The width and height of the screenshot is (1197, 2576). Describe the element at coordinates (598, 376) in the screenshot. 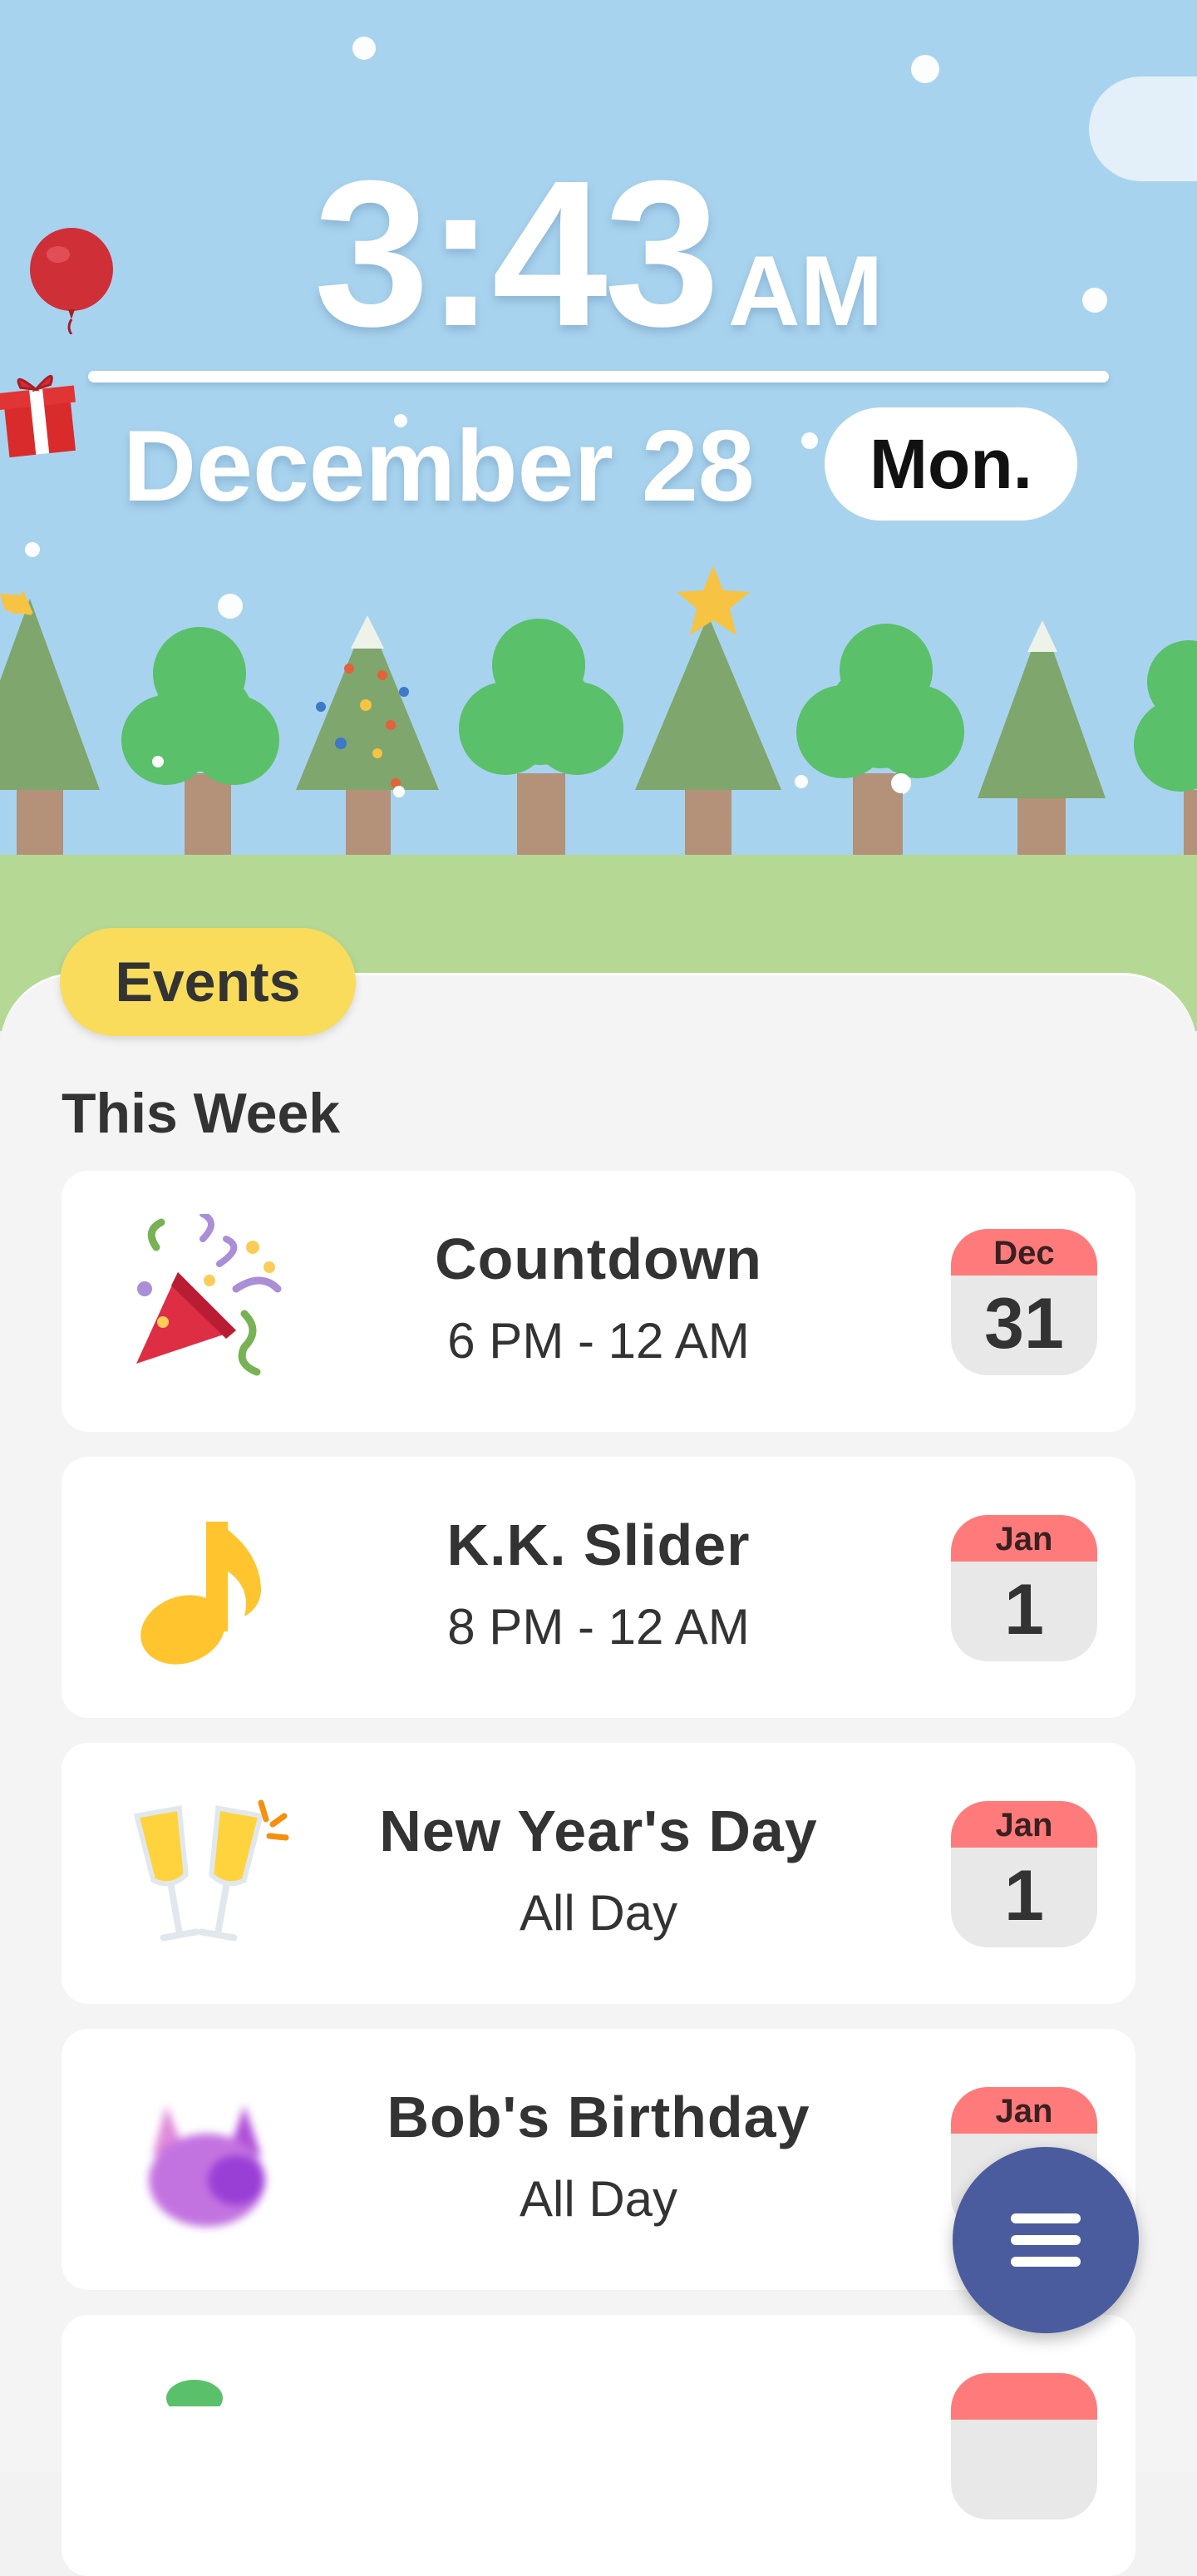

I see `clock-divider` at that location.